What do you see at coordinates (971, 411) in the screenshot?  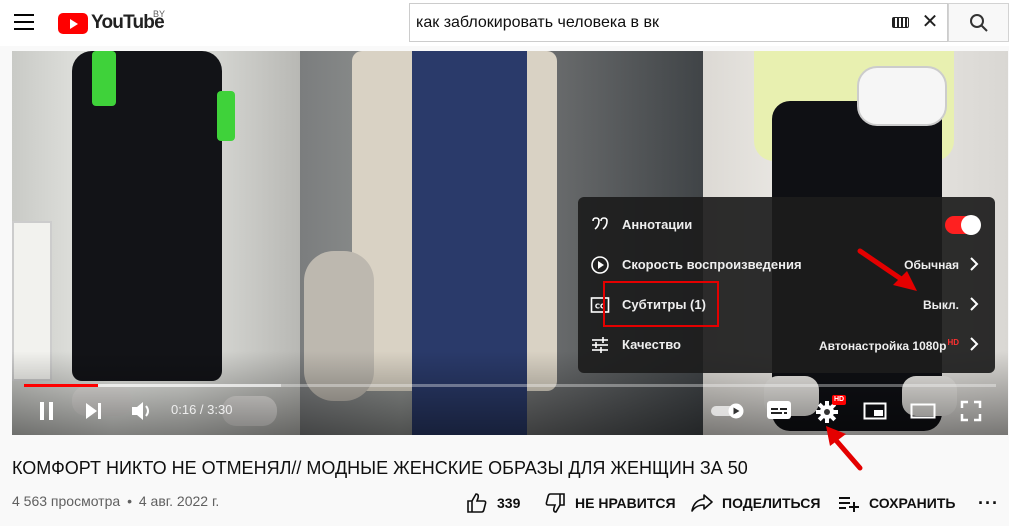 I see `fullscreen-icon` at bounding box center [971, 411].